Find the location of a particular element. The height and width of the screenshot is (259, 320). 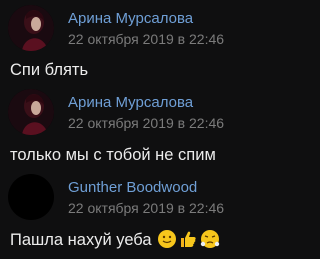

message-text-row: Пашла нахуй уеба is located at coordinates (115, 241).